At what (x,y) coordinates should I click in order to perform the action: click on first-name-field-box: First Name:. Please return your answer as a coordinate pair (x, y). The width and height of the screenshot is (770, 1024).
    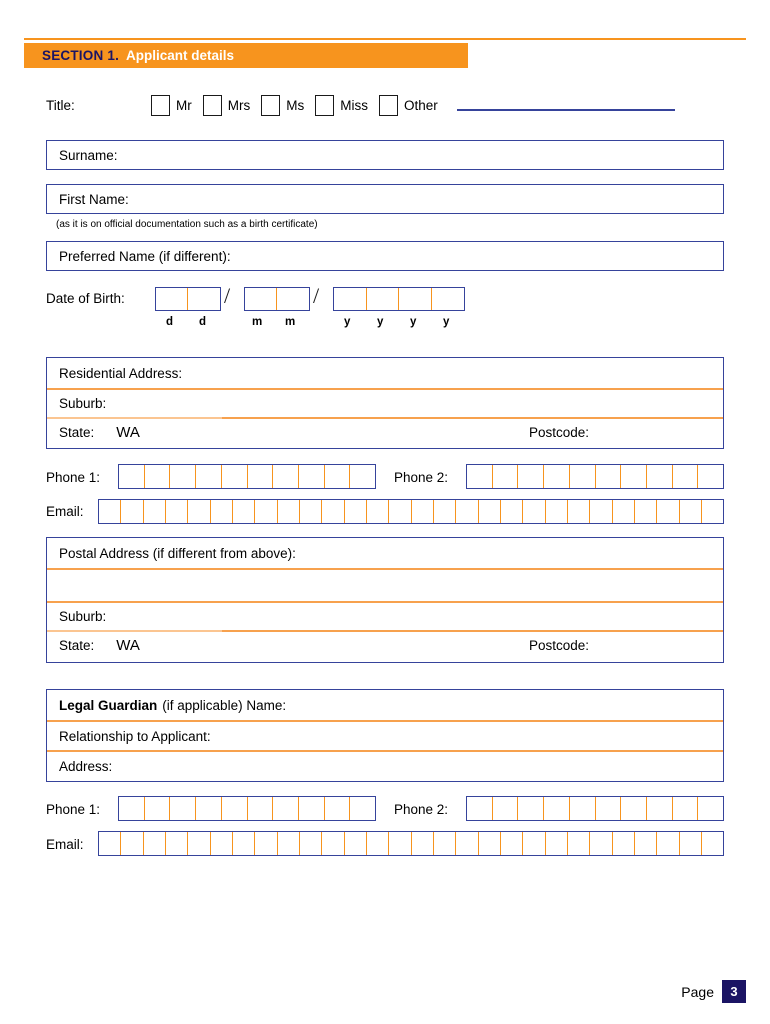
    Looking at the image, I should click on (385, 199).